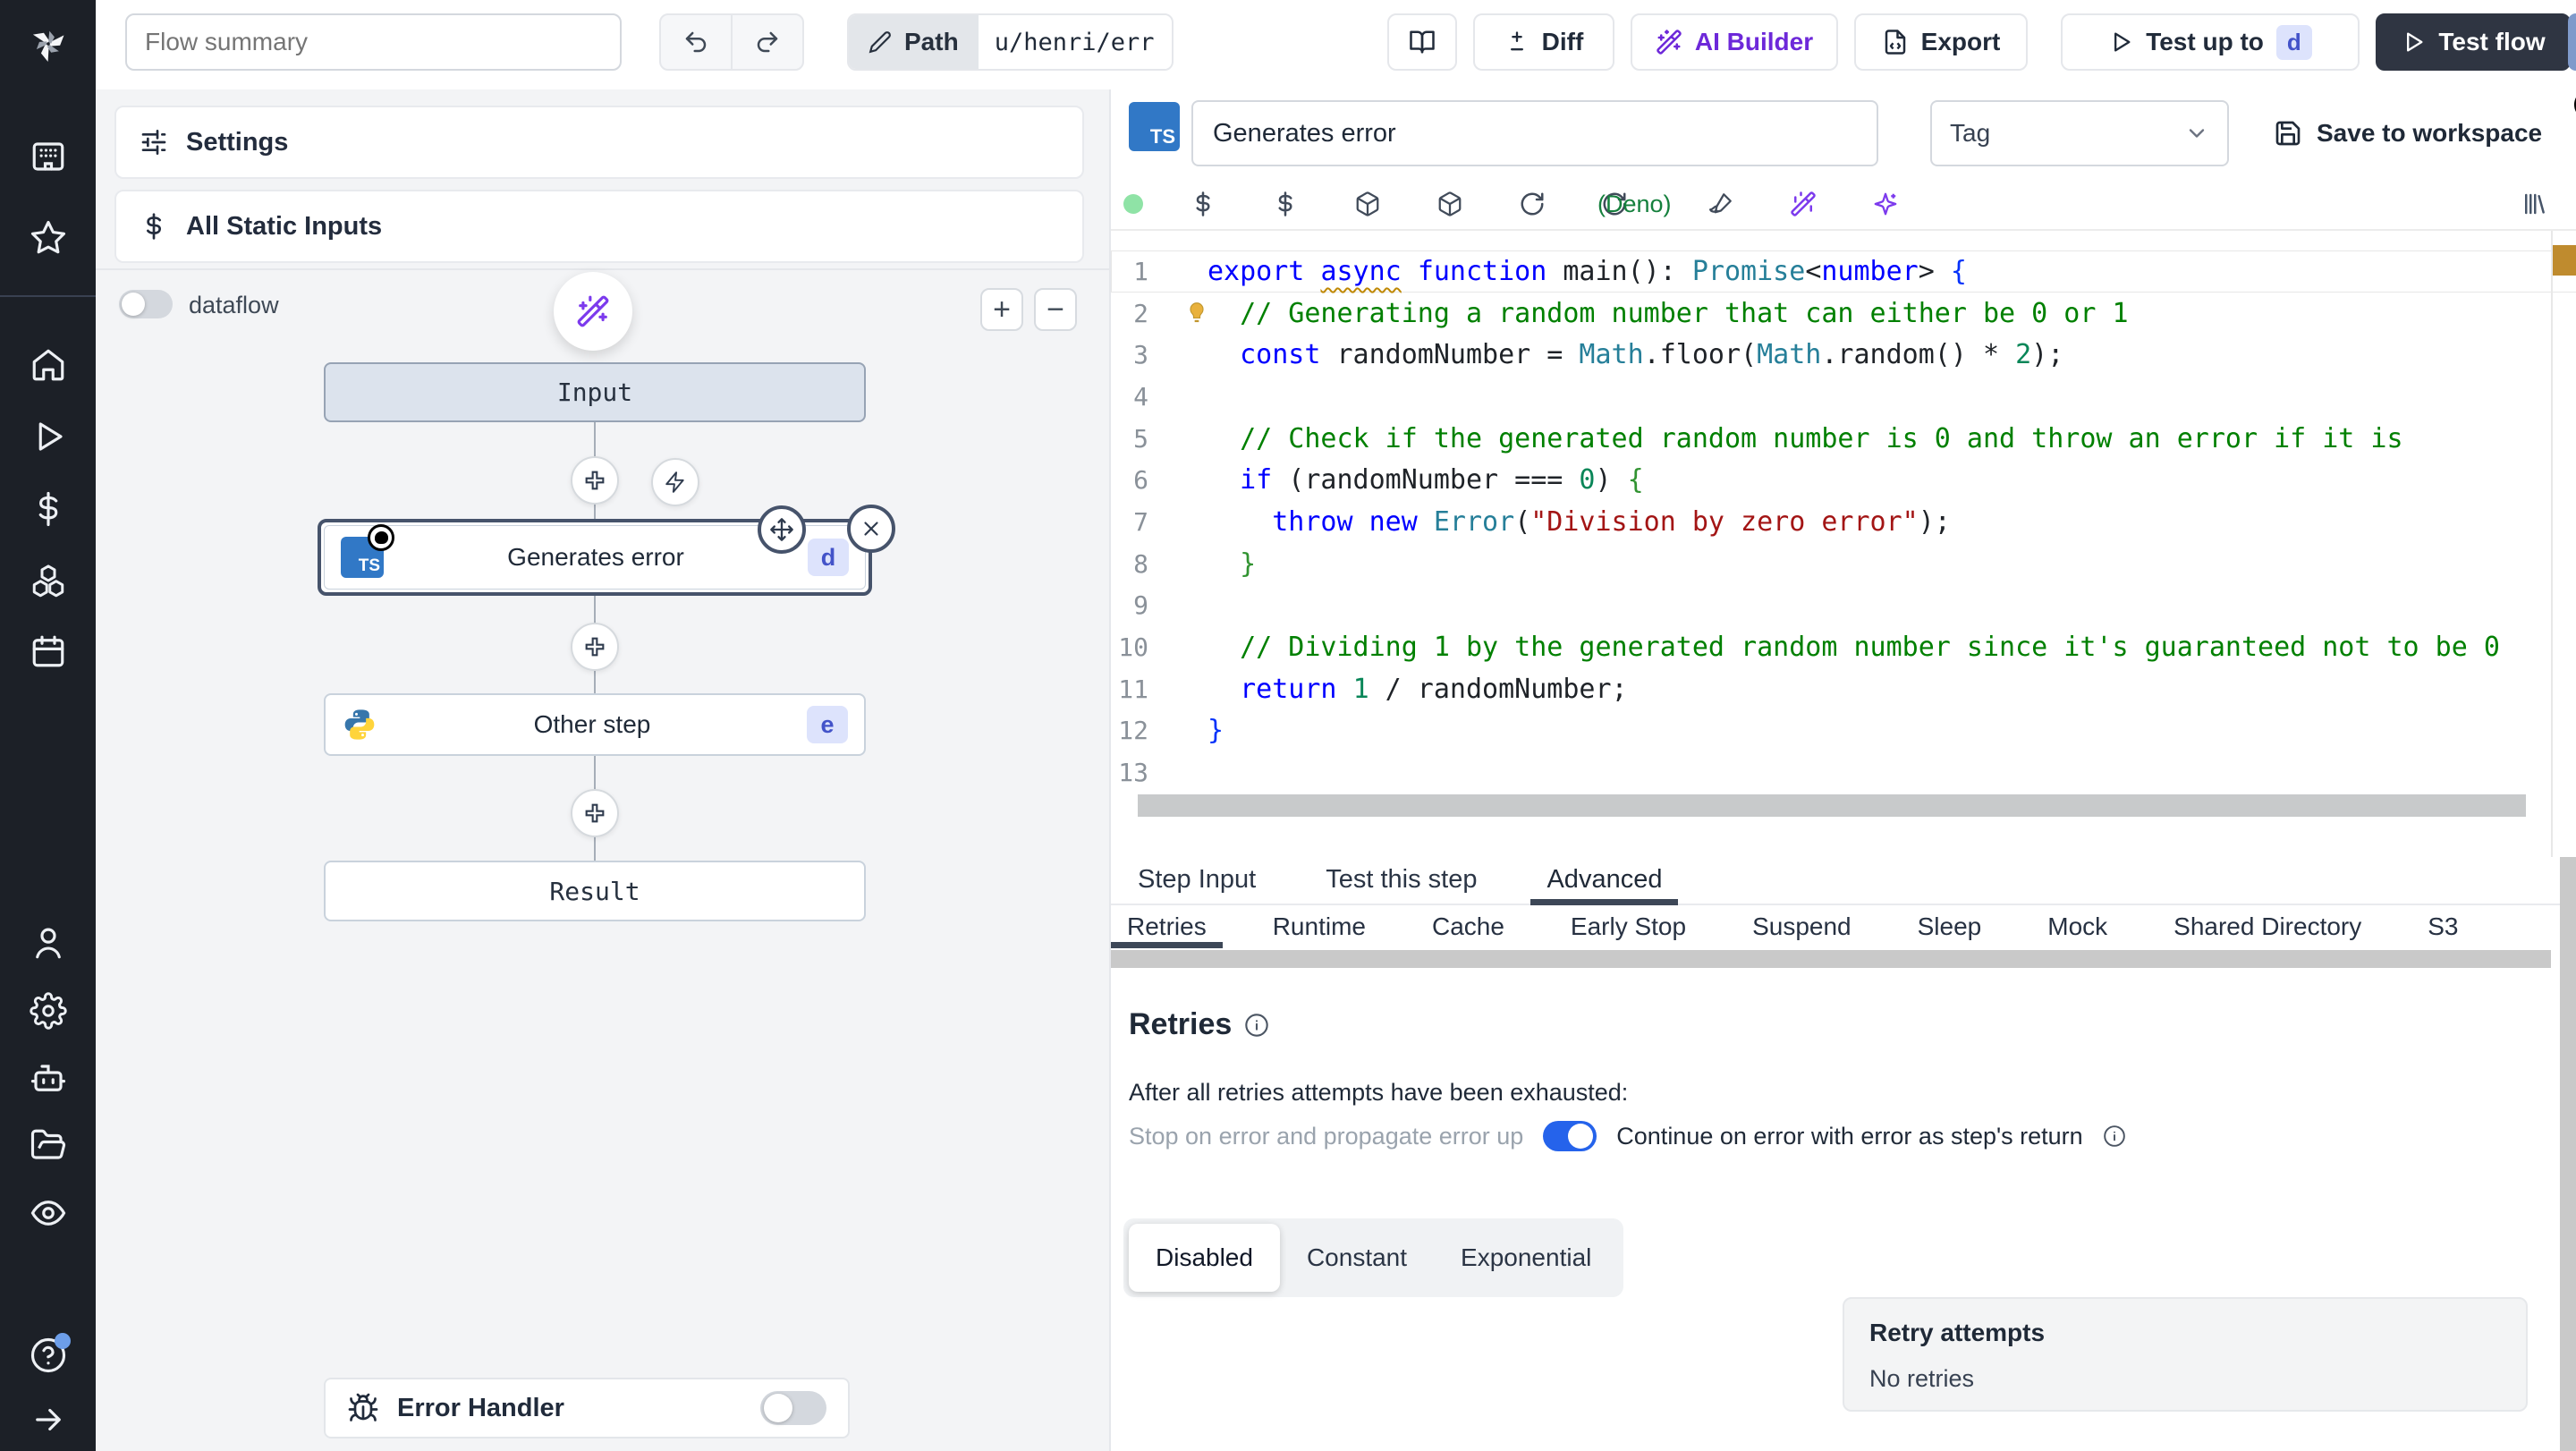  I want to click on variables-icon, so click(1285, 204).